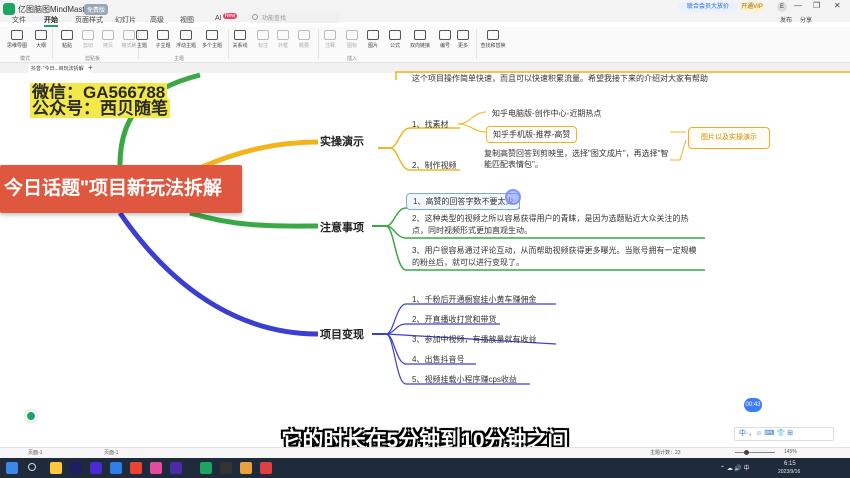  What do you see at coordinates (472, 128) in the screenshot?
I see `connector-leaf-mobile` at bounding box center [472, 128].